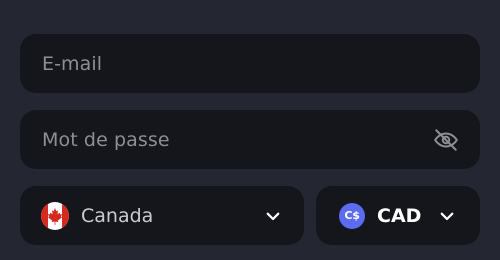 This screenshot has width=500, height=260. Describe the element at coordinates (446, 140) in the screenshot. I see `eye-off-icon` at that location.